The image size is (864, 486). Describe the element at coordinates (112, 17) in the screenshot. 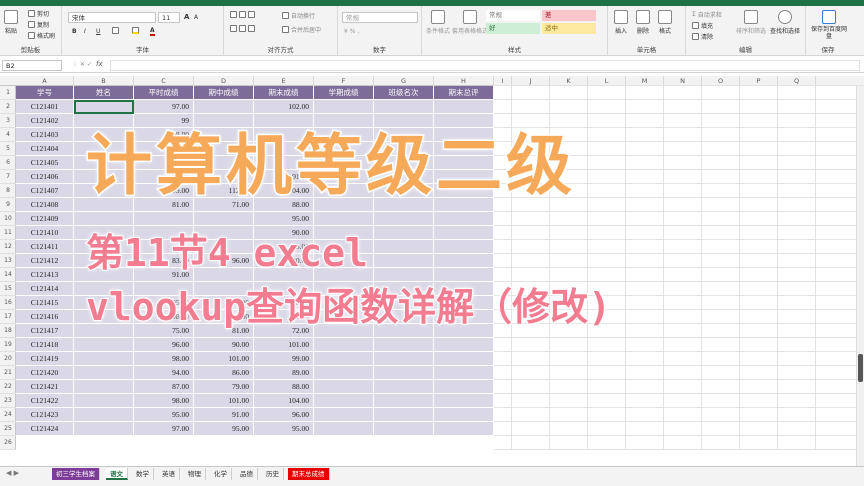

I see `font-name-combo: 宋体` at that location.